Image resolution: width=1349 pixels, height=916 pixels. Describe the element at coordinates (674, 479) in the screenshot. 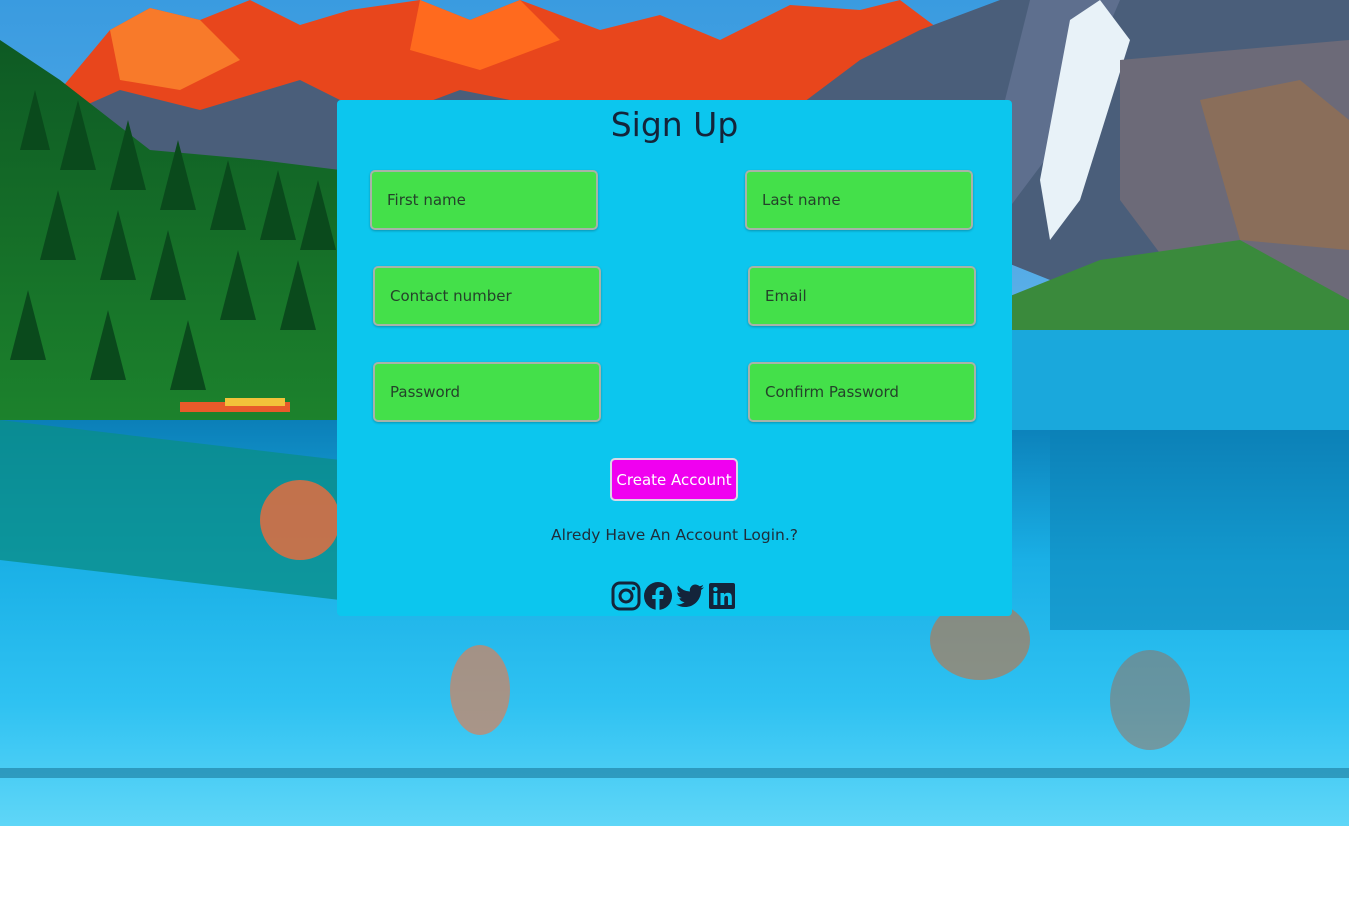

I see `create-account-button: Create Account` at that location.